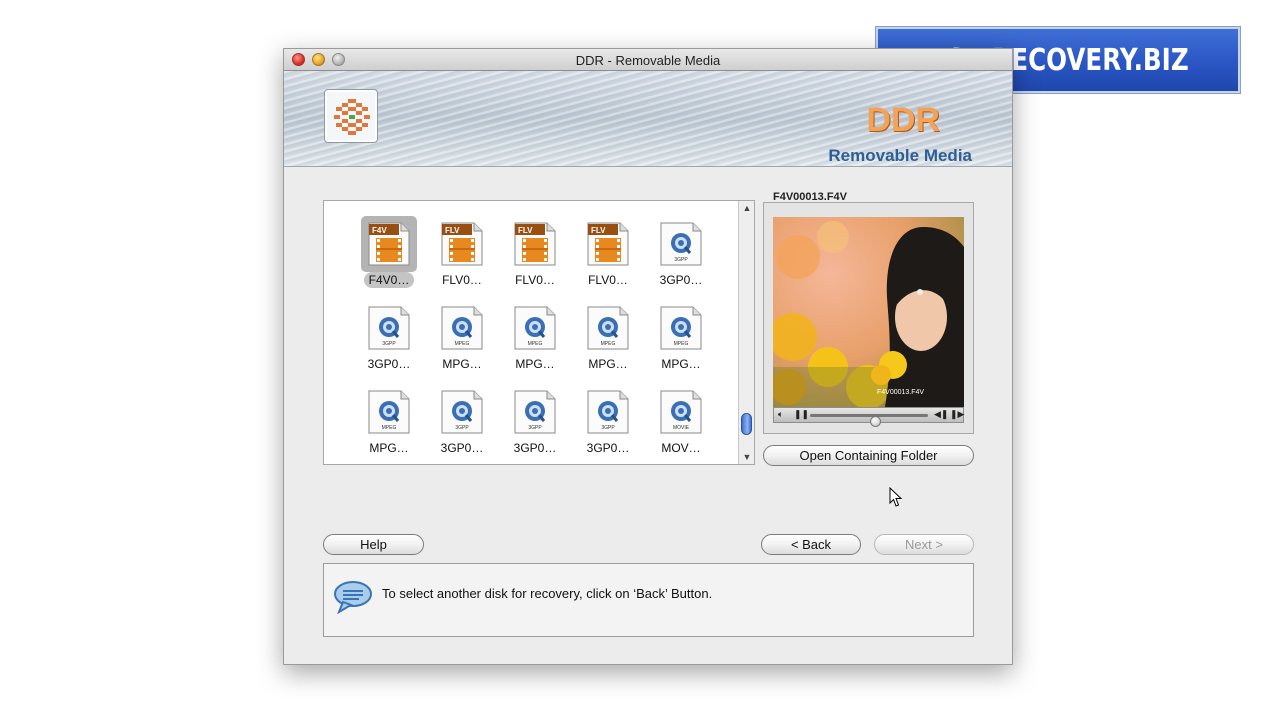 This screenshot has width=1280, height=720. Describe the element at coordinates (811, 544) in the screenshot. I see `back-button: < Back` at that location.